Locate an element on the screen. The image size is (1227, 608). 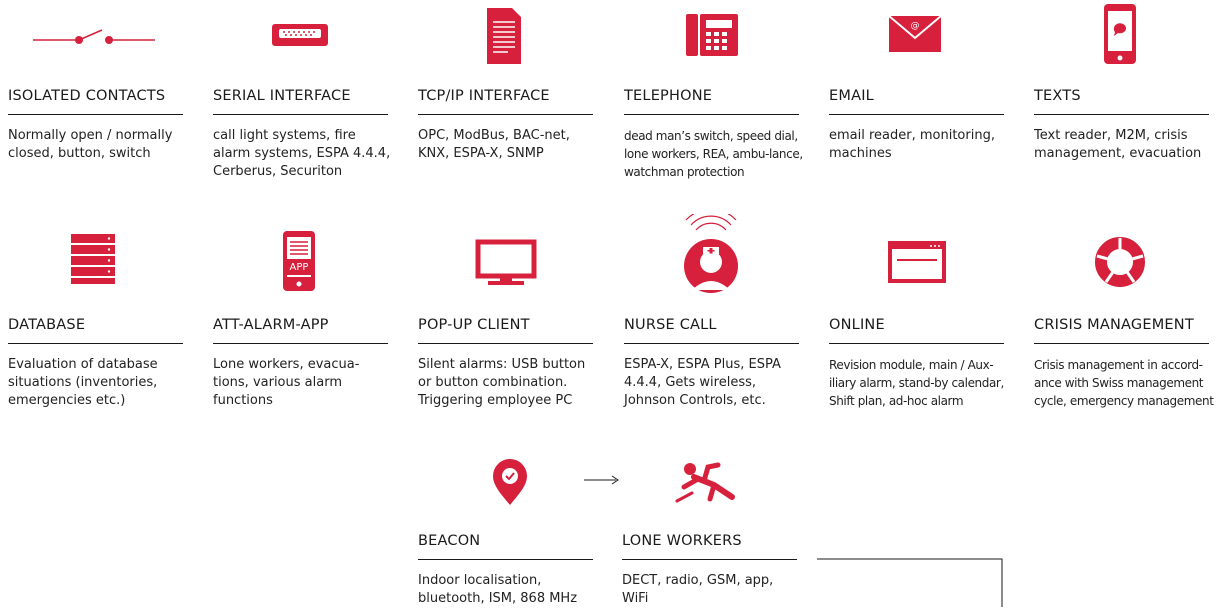
card-title: TEXTS is located at coordinates (1057, 96).